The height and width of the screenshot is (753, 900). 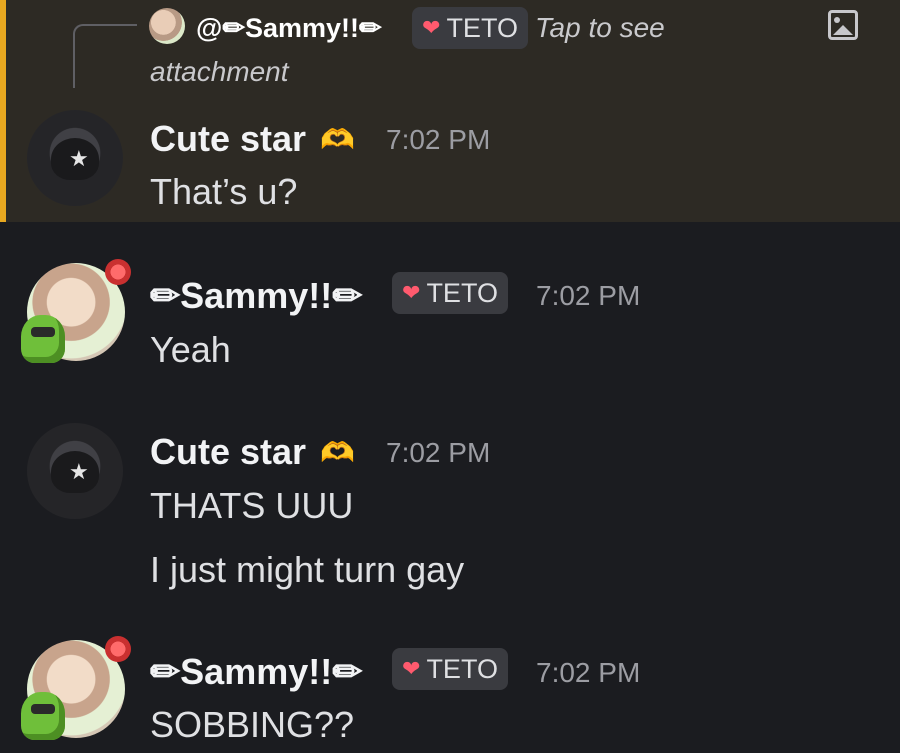 What do you see at coordinates (843, 25) in the screenshot?
I see `image-icon` at bounding box center [843, 25].